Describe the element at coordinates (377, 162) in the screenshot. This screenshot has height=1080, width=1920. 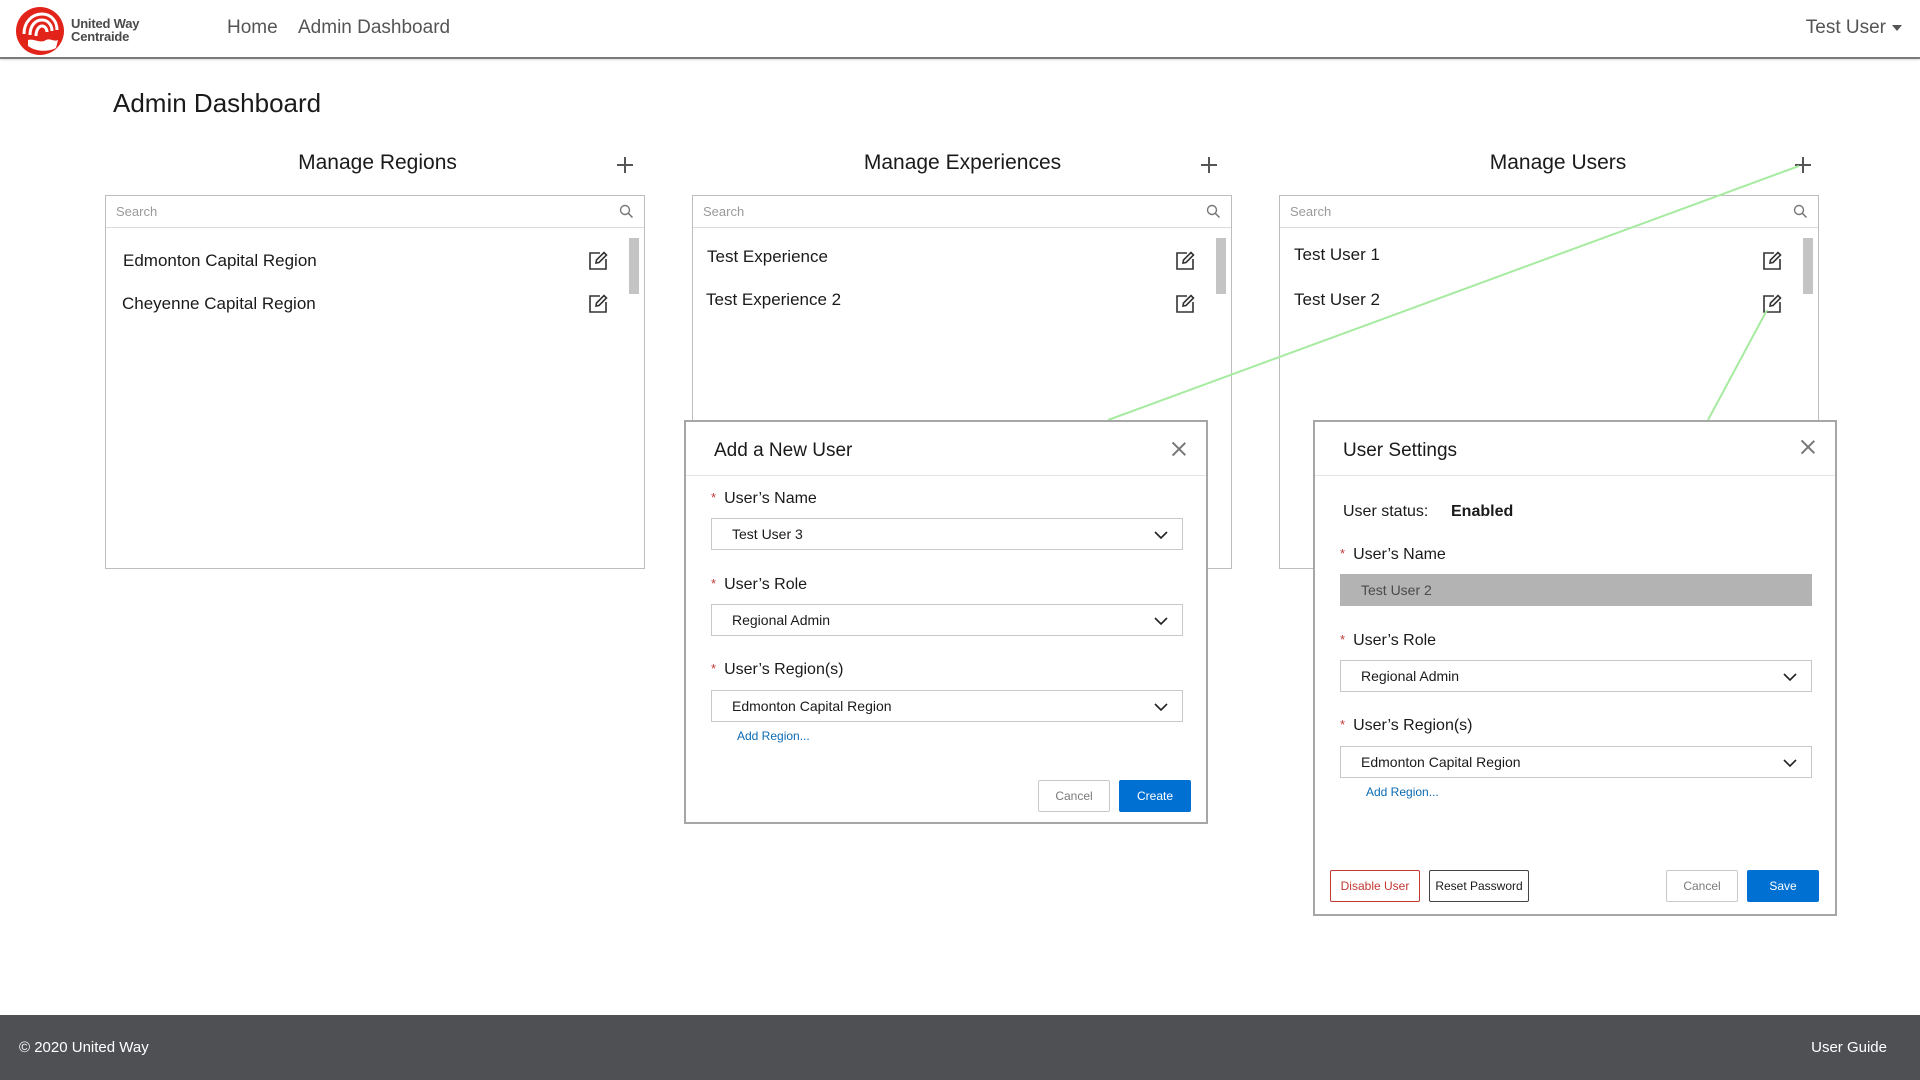
I see `manage-regions-title: Manage Regions` at that location.